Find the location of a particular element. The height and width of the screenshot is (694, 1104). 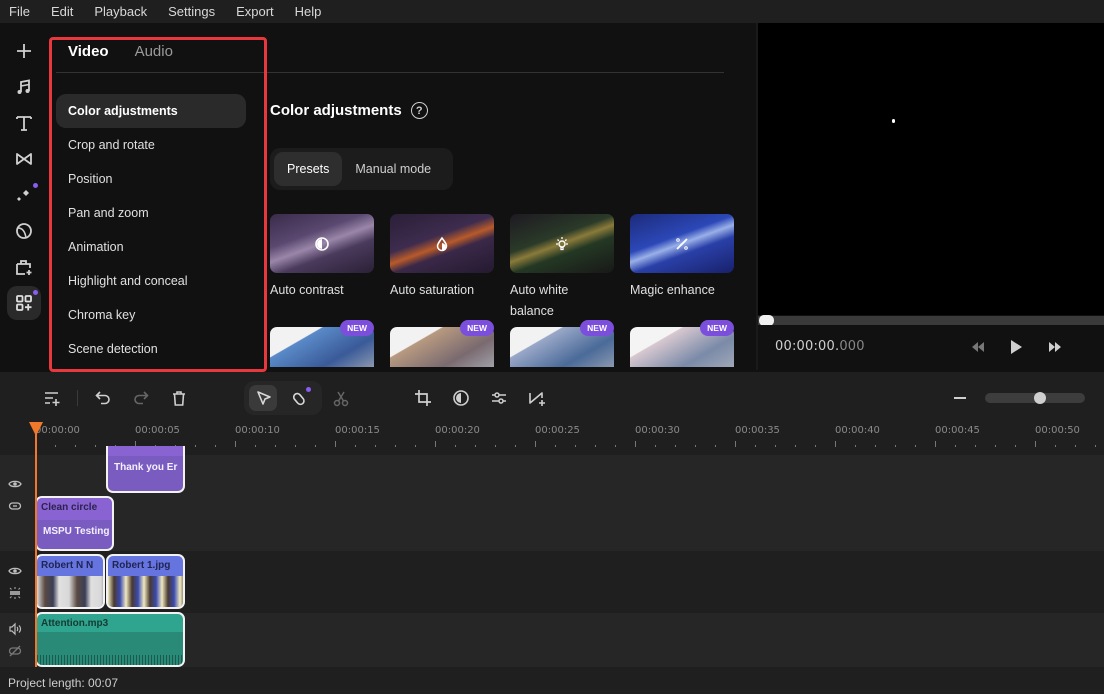

add-track-button is located at coordinates (52, 398).